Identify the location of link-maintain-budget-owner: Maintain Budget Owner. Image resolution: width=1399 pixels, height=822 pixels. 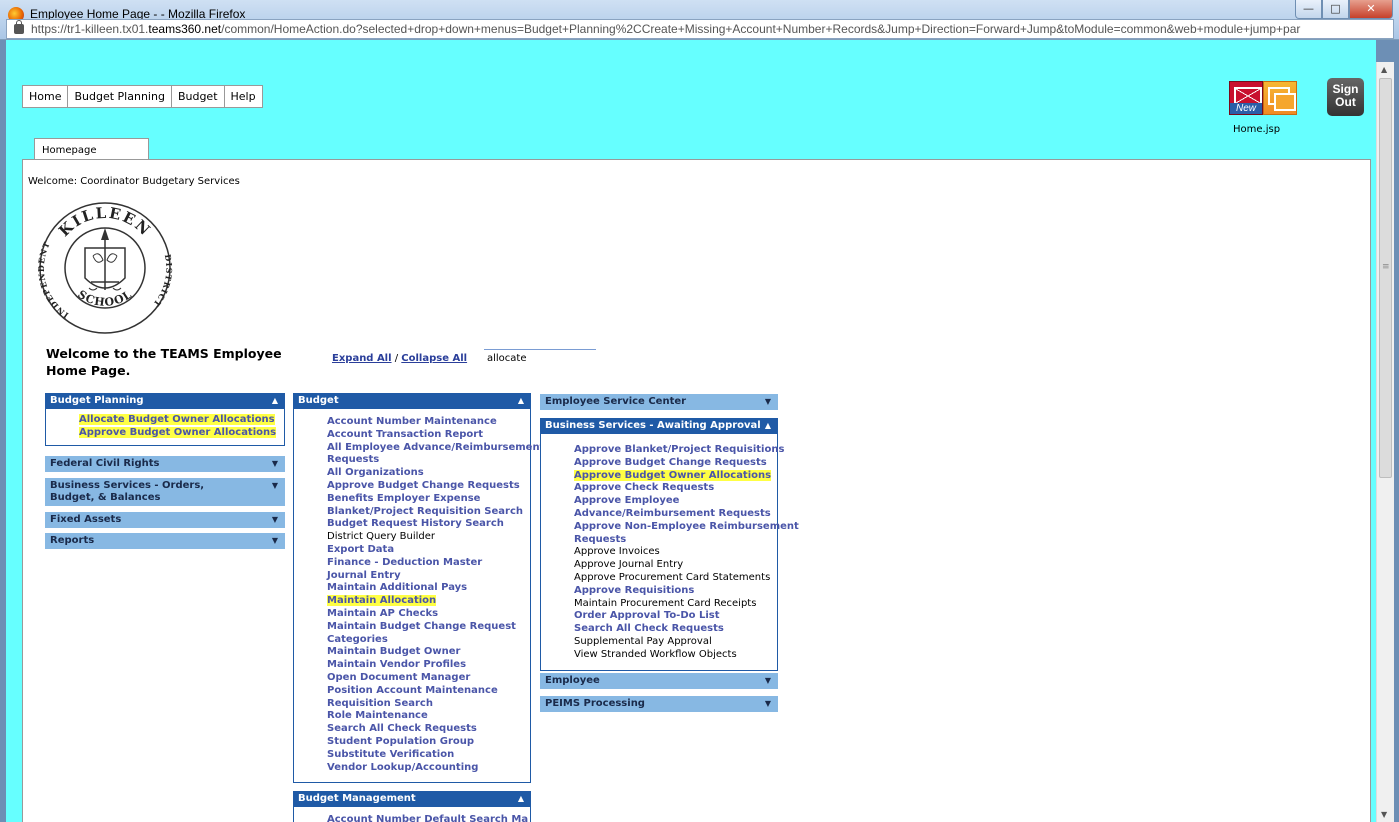
(428, 652).